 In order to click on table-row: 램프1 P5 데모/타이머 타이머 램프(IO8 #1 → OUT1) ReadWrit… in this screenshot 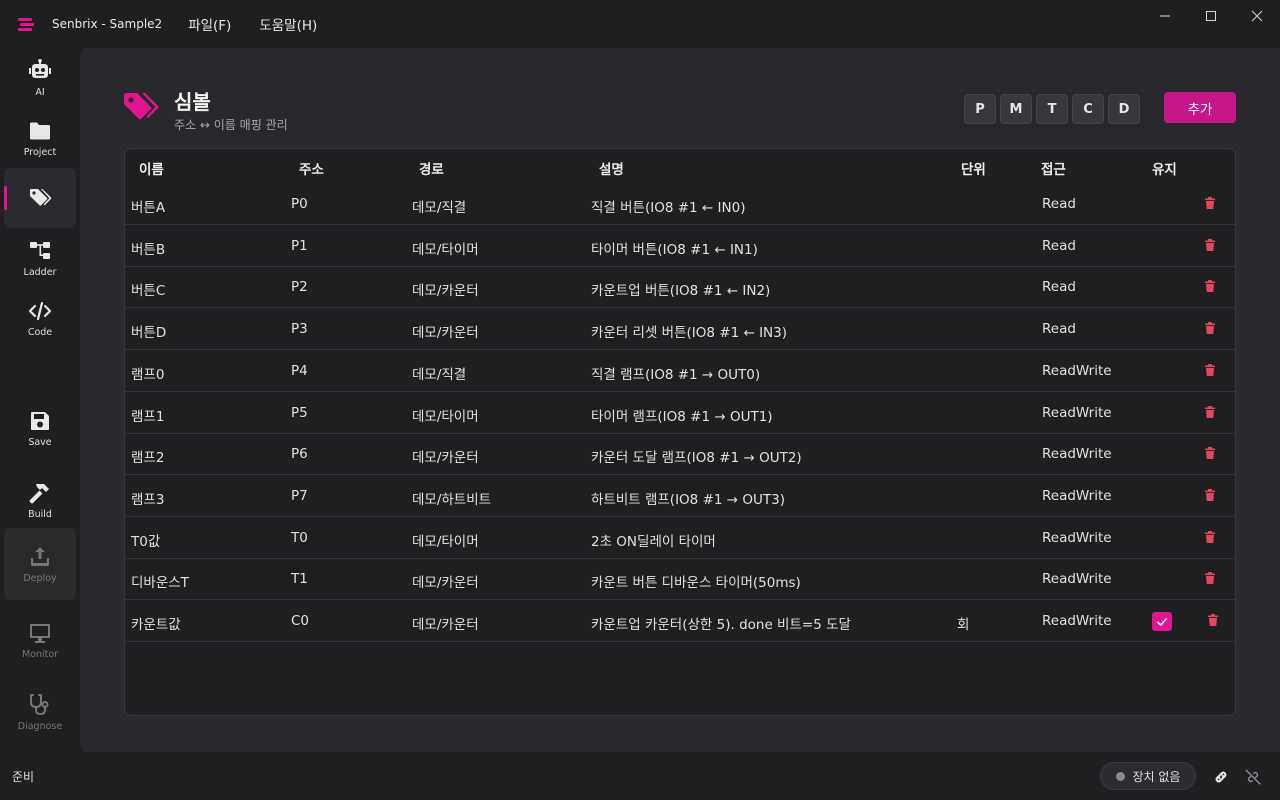, I will do `click(680, 413)`.